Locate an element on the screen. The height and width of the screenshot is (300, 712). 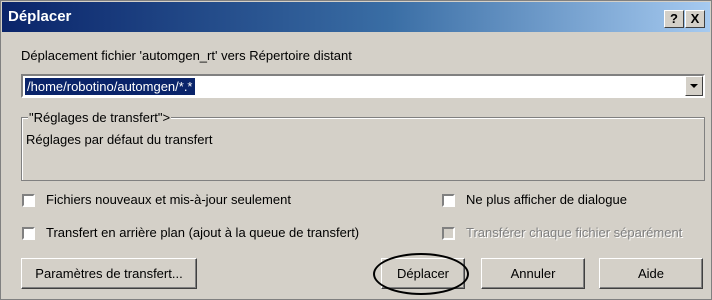
dropdown-button is located at coordinates (694, 86).